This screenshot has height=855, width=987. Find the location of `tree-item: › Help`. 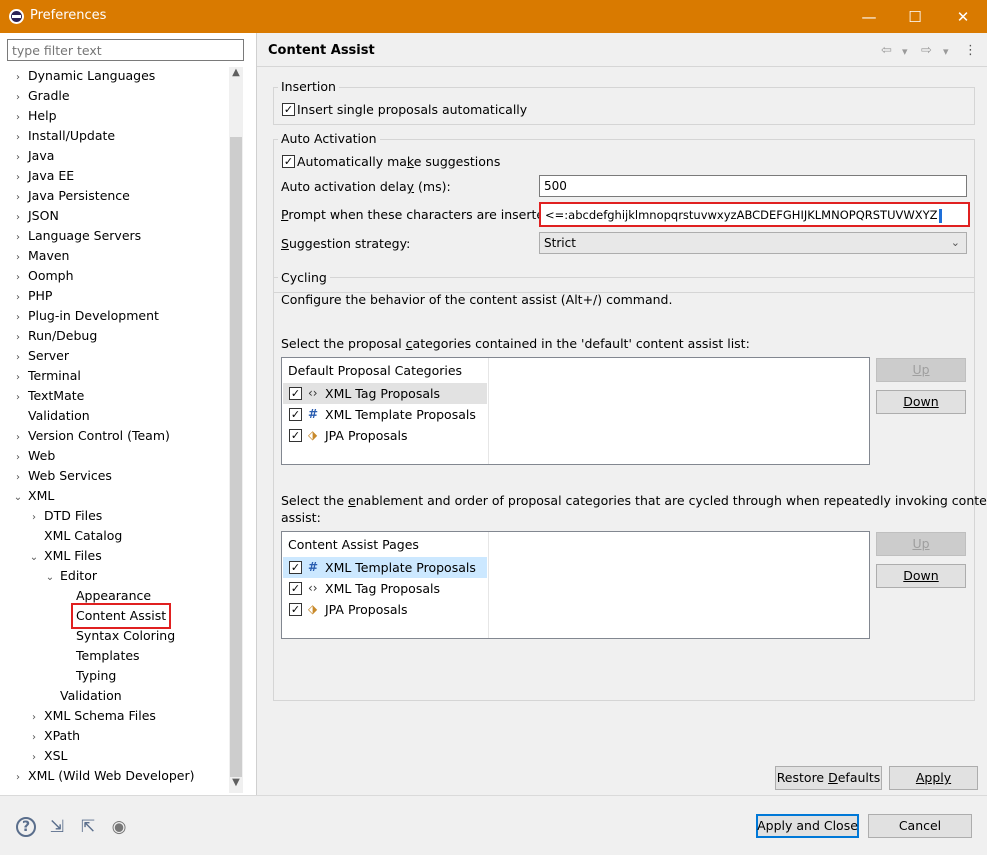

tree-item: › Help is located at coordinates (34, 116).